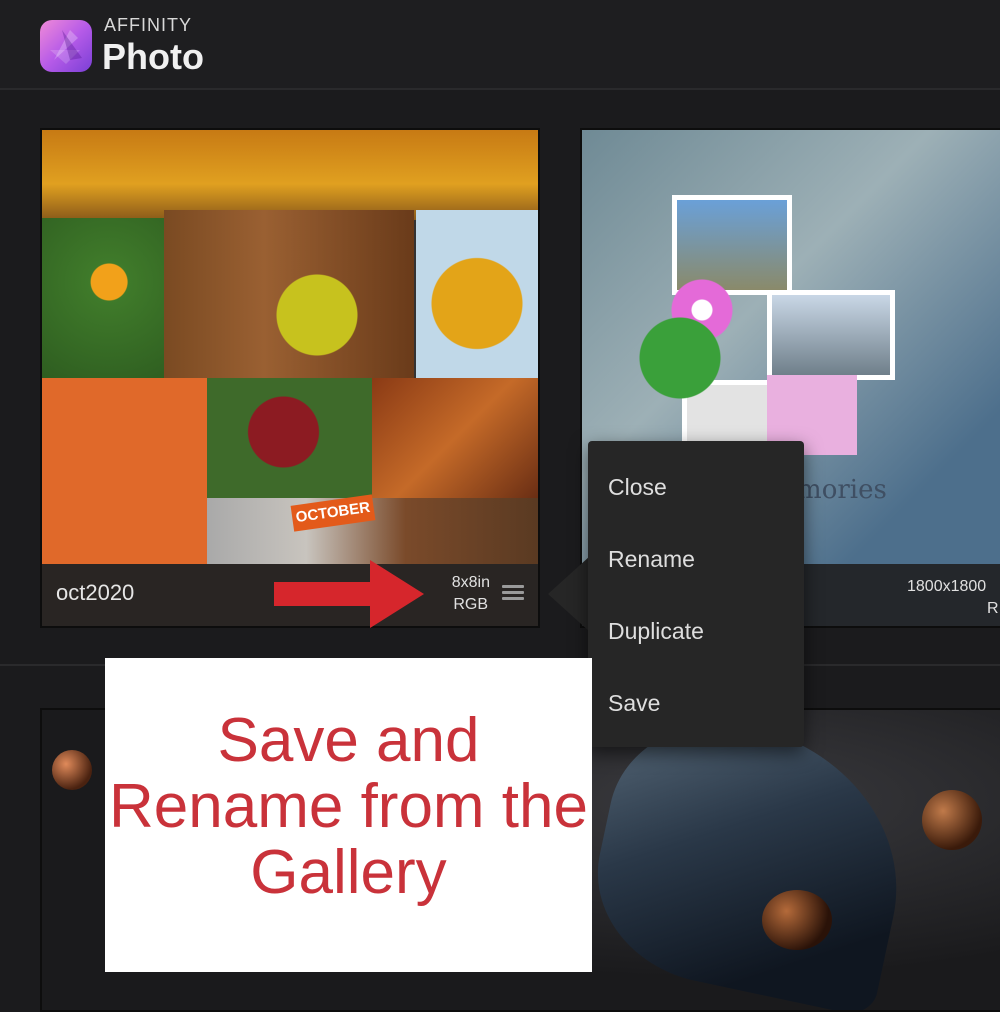 This screenshot has width=1000, height=1012. What do you see at coordinates (153, 56) in the screenshot?
I see `app-title: Photo` at bounding box center [153, 56].